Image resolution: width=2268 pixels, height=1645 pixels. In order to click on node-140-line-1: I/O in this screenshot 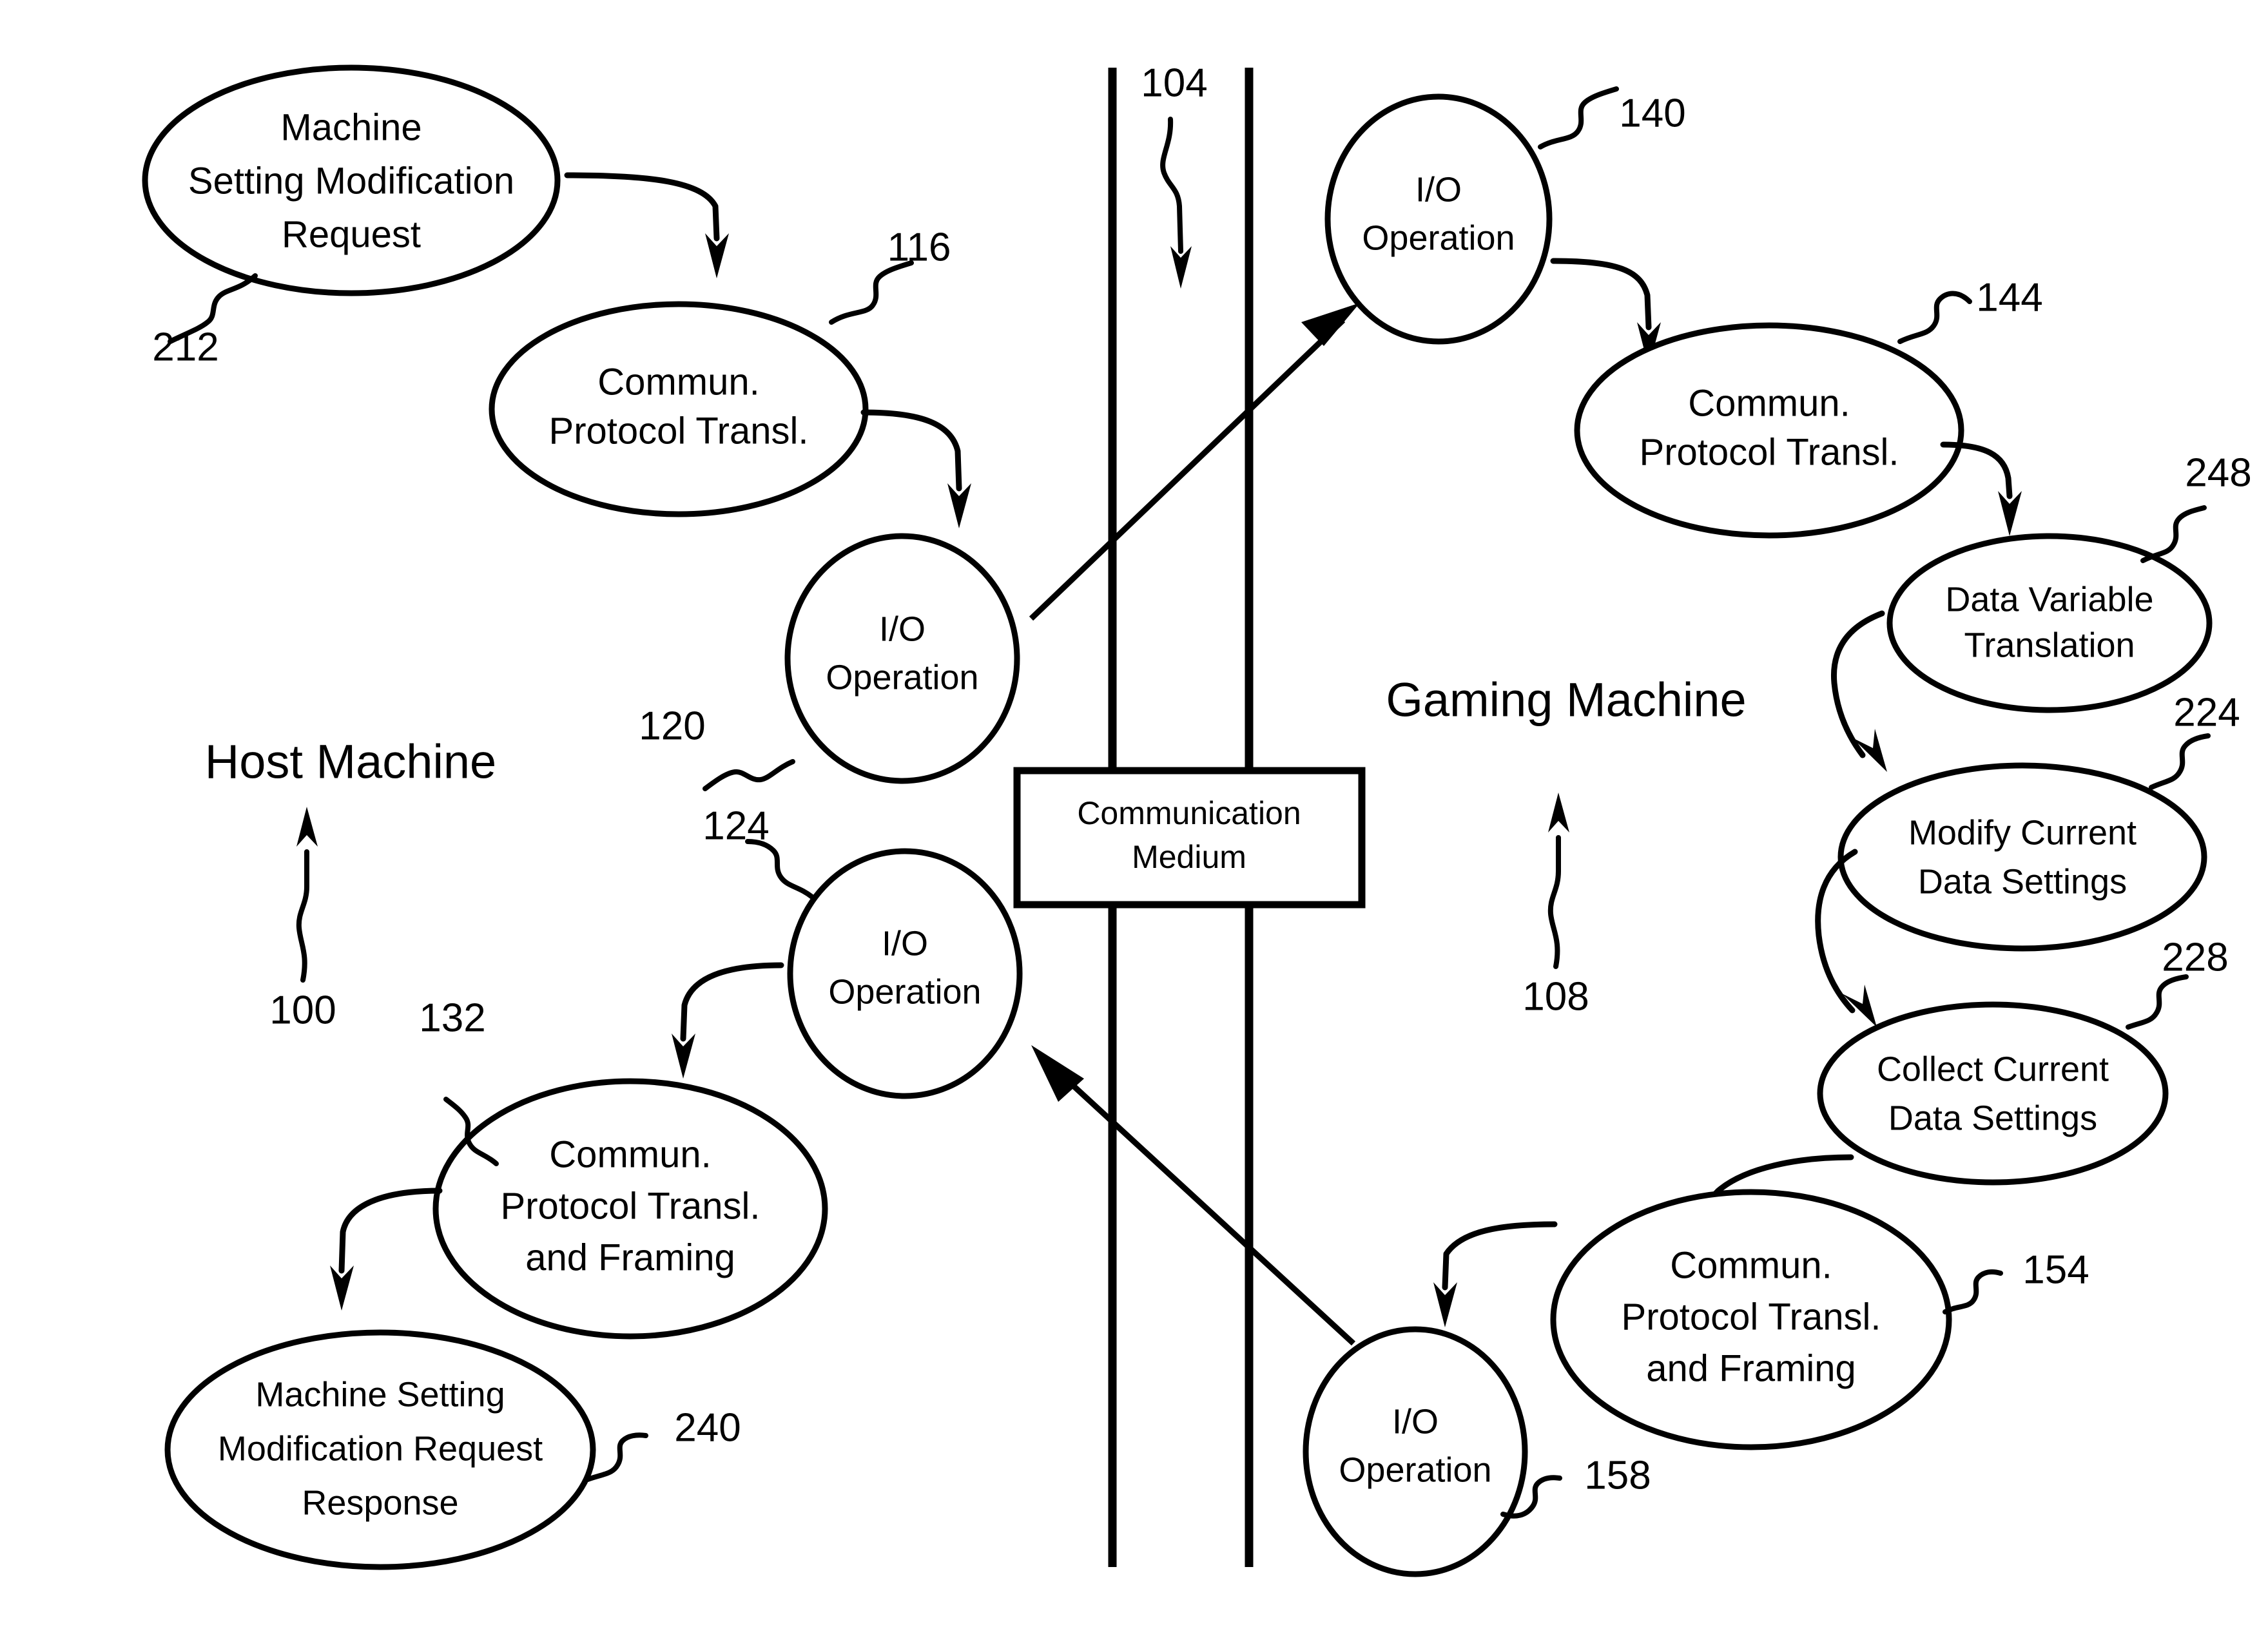, I will do `click(1438, 189)`.